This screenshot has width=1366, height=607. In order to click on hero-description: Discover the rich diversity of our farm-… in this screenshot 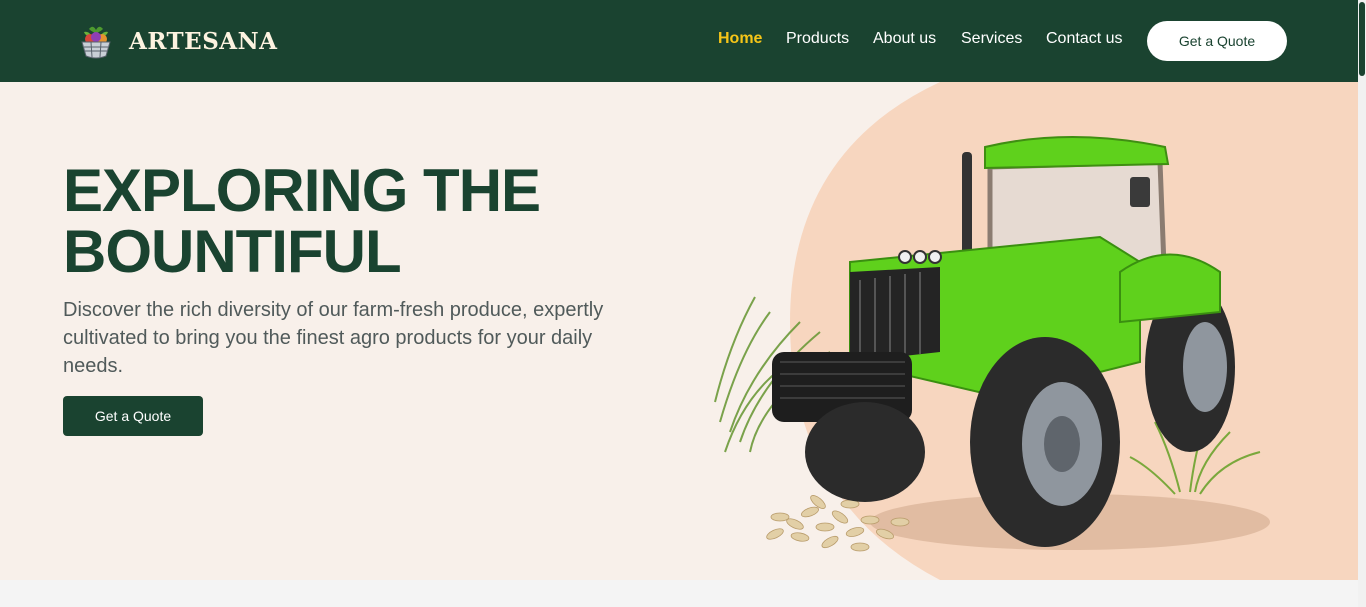, I will do `click(333, 338)`.